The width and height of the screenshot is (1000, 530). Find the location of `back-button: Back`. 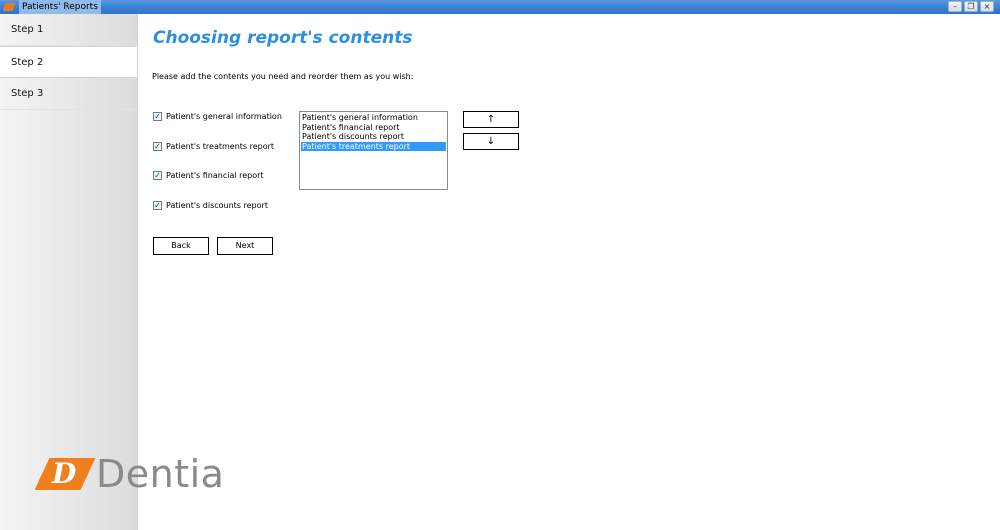

back-button: Back is located at coordinates (181, 246).